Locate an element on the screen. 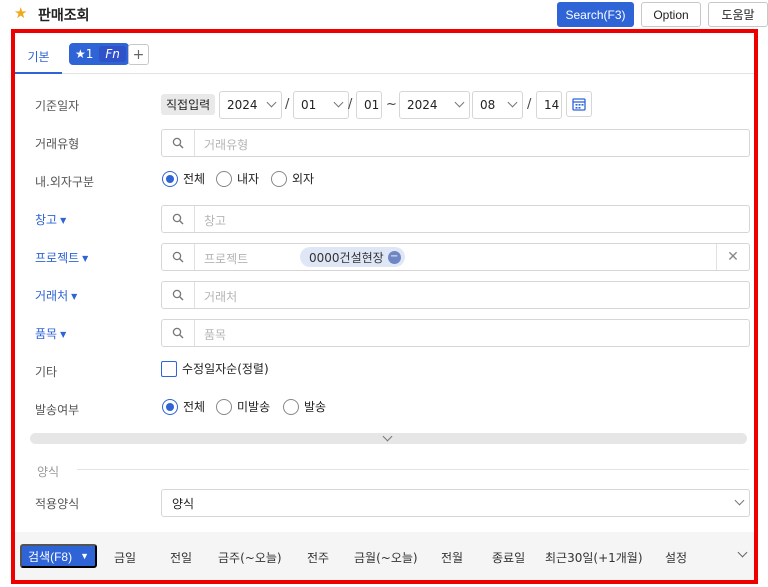 This screenshot has width=768, height=587. from-month-value: 01 is located at coordinates (309, 105).